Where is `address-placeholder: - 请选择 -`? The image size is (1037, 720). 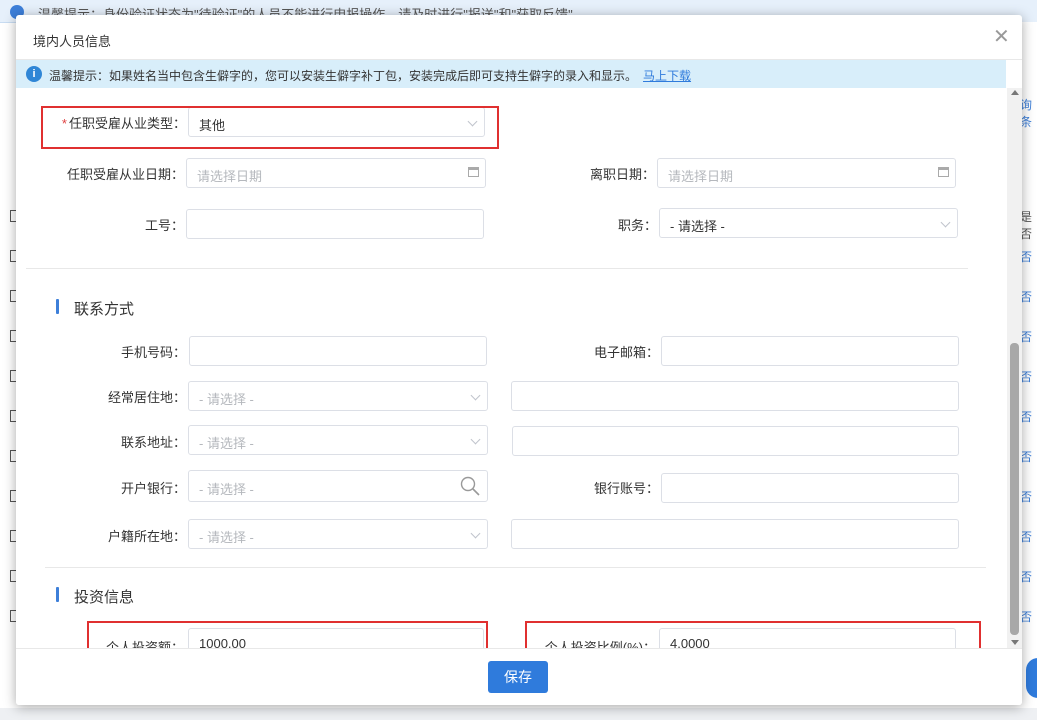
address-placeholder: - 请选择 - is located at coordinates (226, 443).